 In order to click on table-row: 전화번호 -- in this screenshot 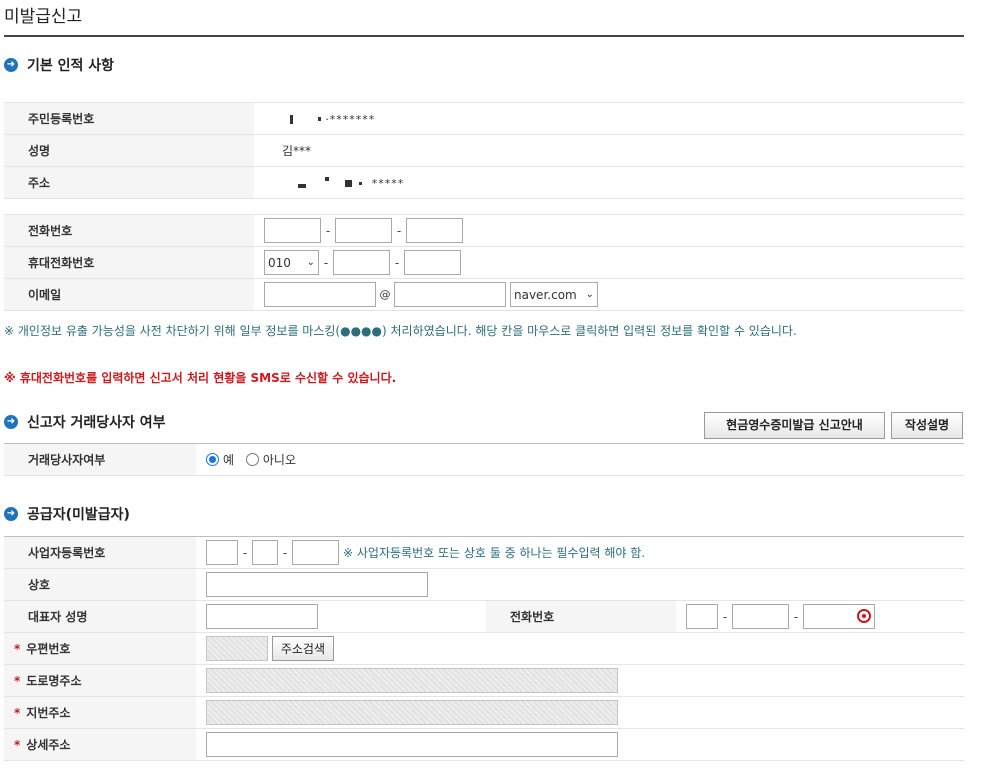, I will do `click(484, 230)`.